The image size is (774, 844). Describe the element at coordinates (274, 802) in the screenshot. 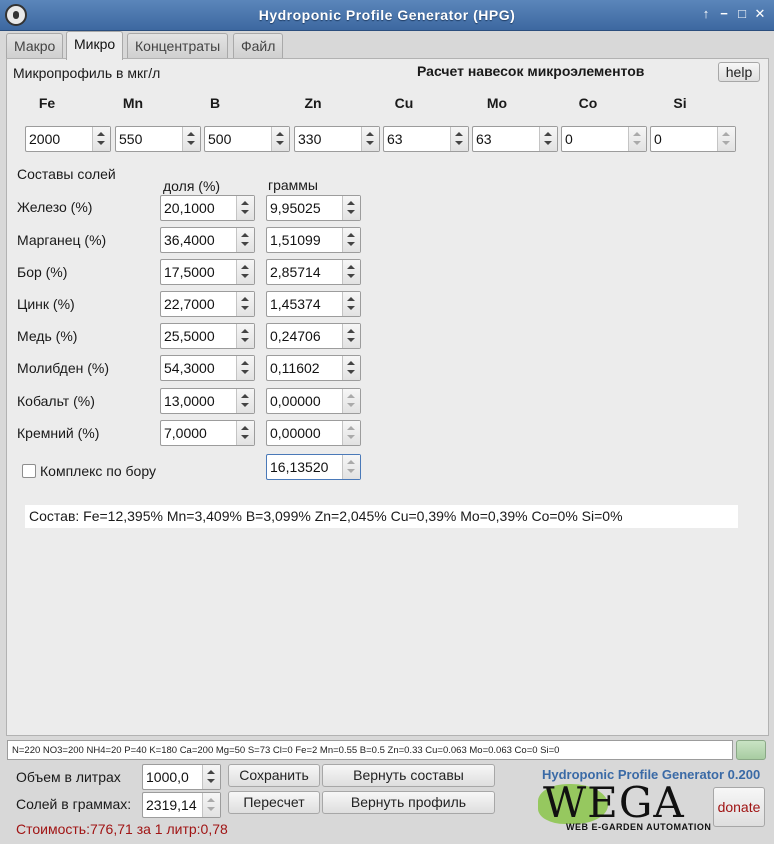

I see `recalc-button: Пересчет` at that location.